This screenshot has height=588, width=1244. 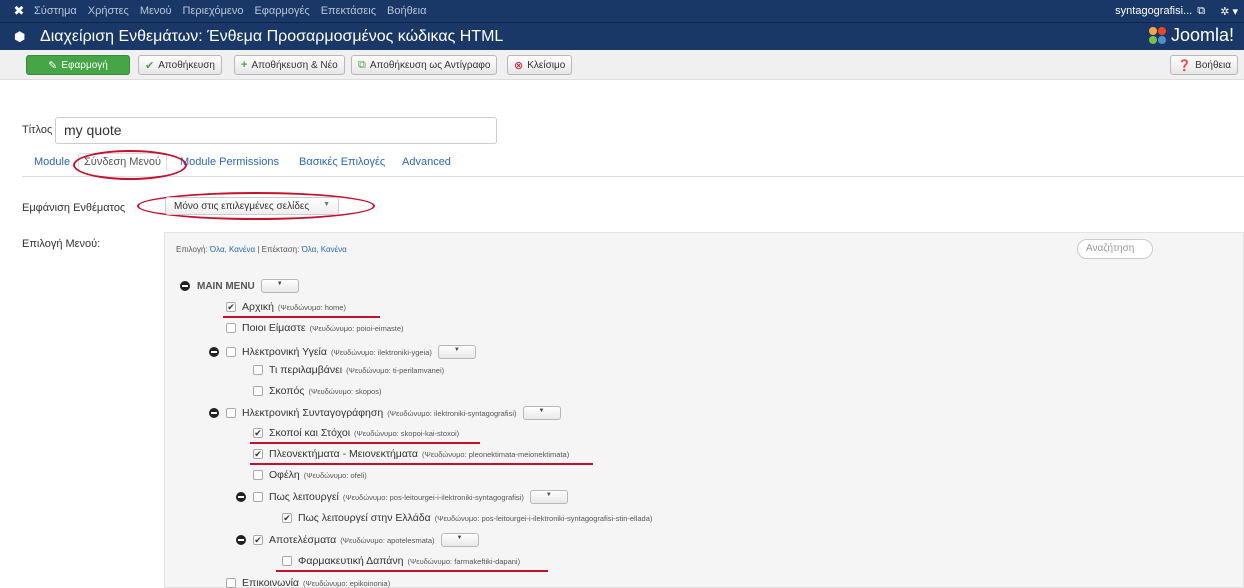 What do you see at coordinates (334, 249) in the screenshot?
I see `expand-none-link: Κανένα` at bounding box center [334, 249].